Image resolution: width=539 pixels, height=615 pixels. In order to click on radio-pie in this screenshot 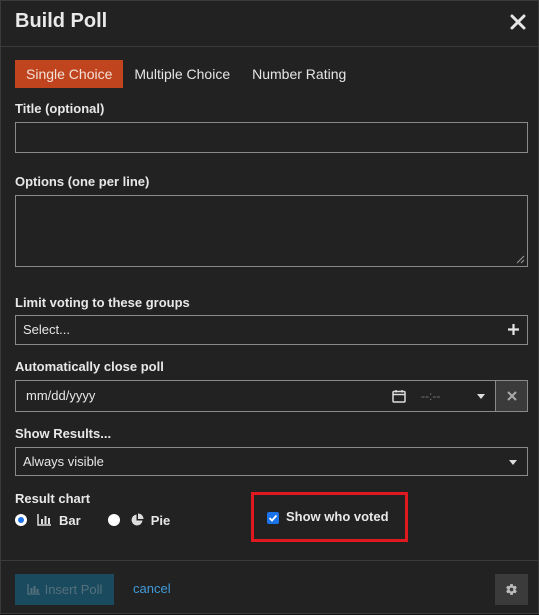, I will do `click(113, 520)`.